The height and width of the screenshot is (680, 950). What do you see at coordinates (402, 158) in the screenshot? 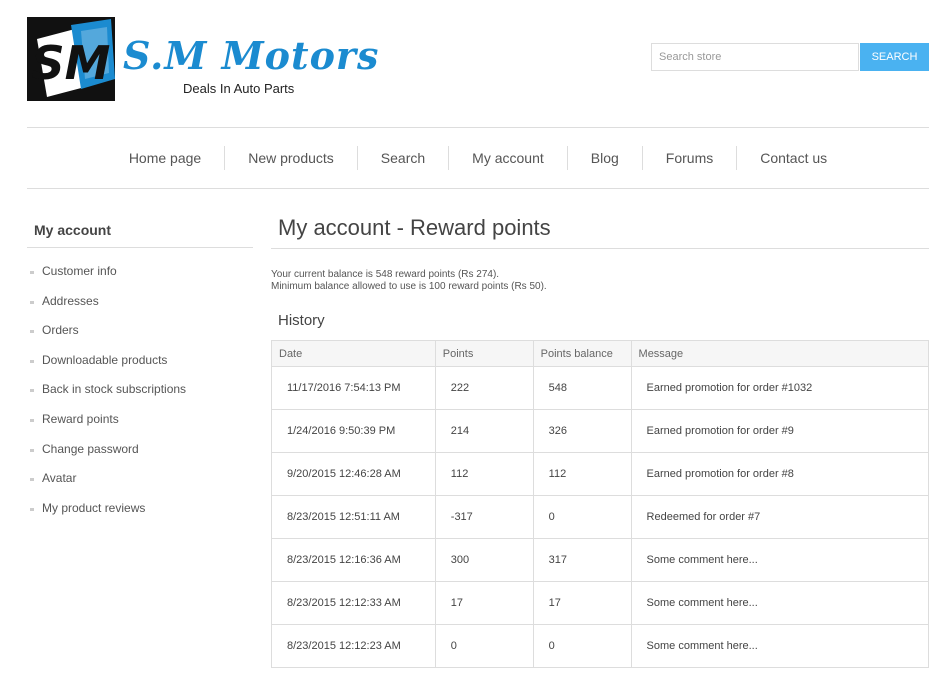
I see `nav-search: Search` at bounding box center [402, 158].